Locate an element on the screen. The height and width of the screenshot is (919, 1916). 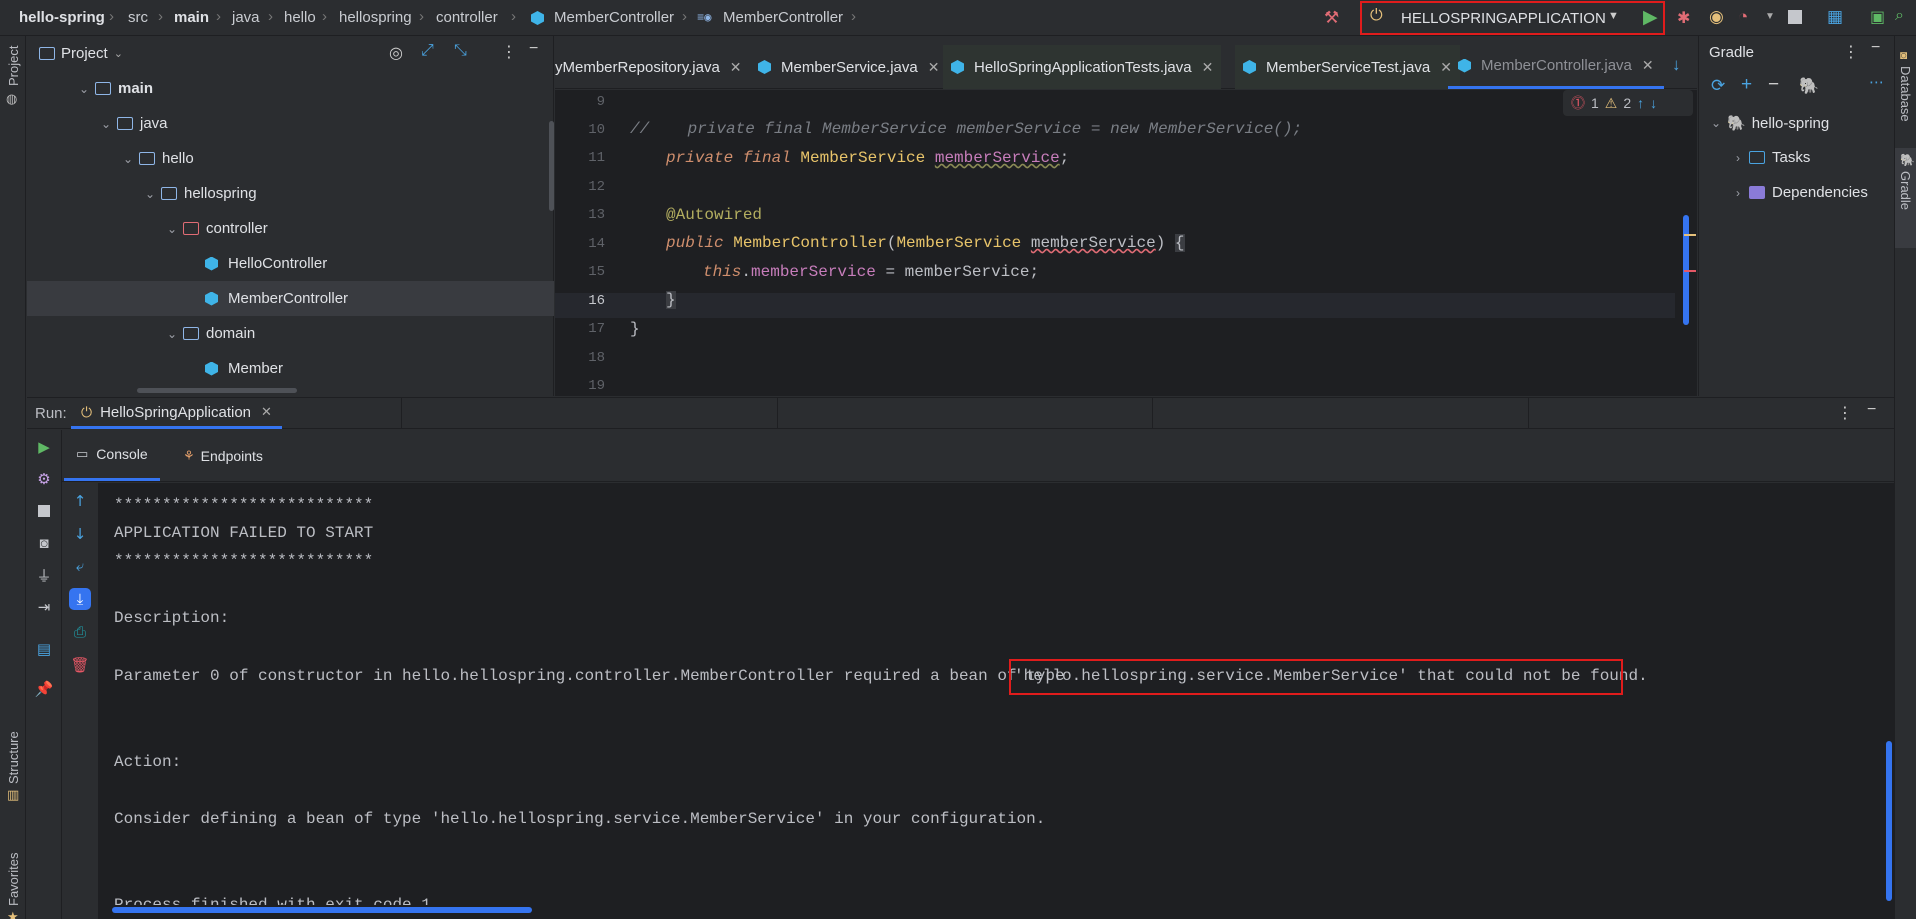
gradle-tree-dependencies: › Dependencies is located at coordinates (1798, 192).